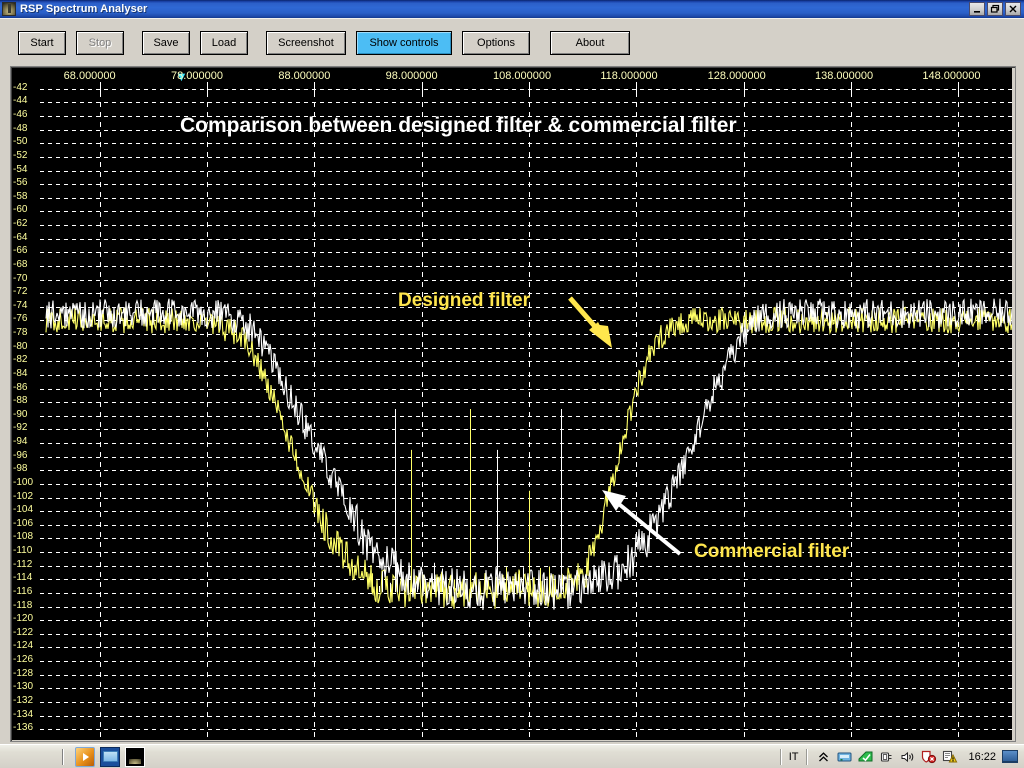  What do you see at coordinates (897, 757) in the screenshot?
I see `system-tray: IT 16:22` at bounding box center [897, 757].